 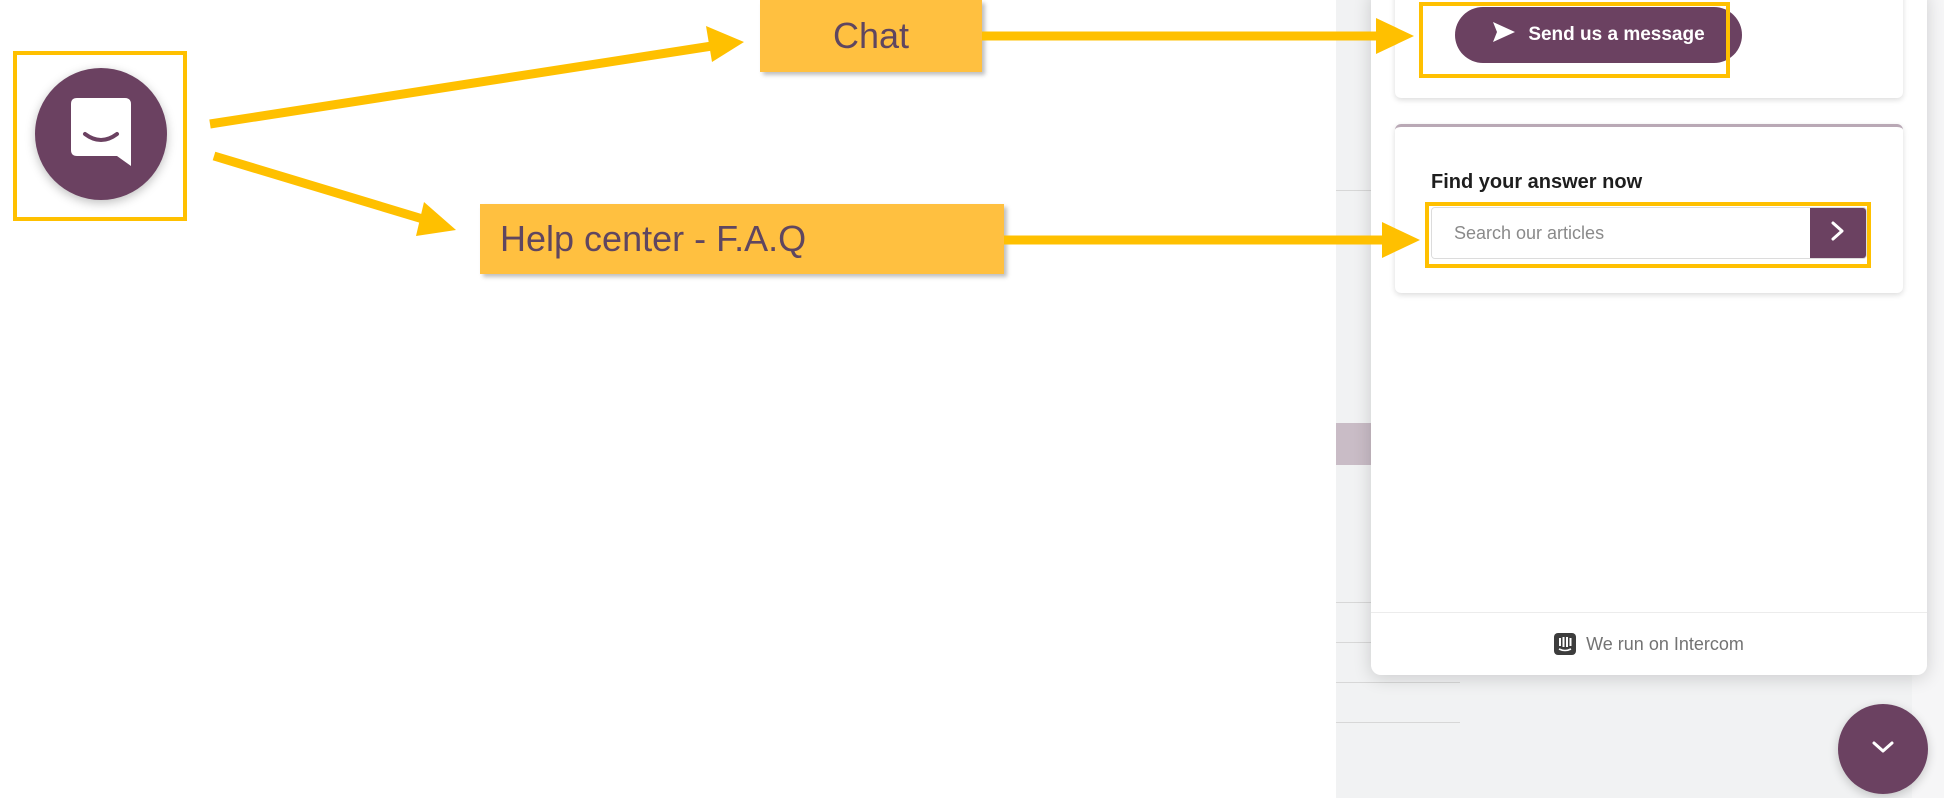 I want to click on launcher-to-chat-arrow, so click(x=461, y=85).